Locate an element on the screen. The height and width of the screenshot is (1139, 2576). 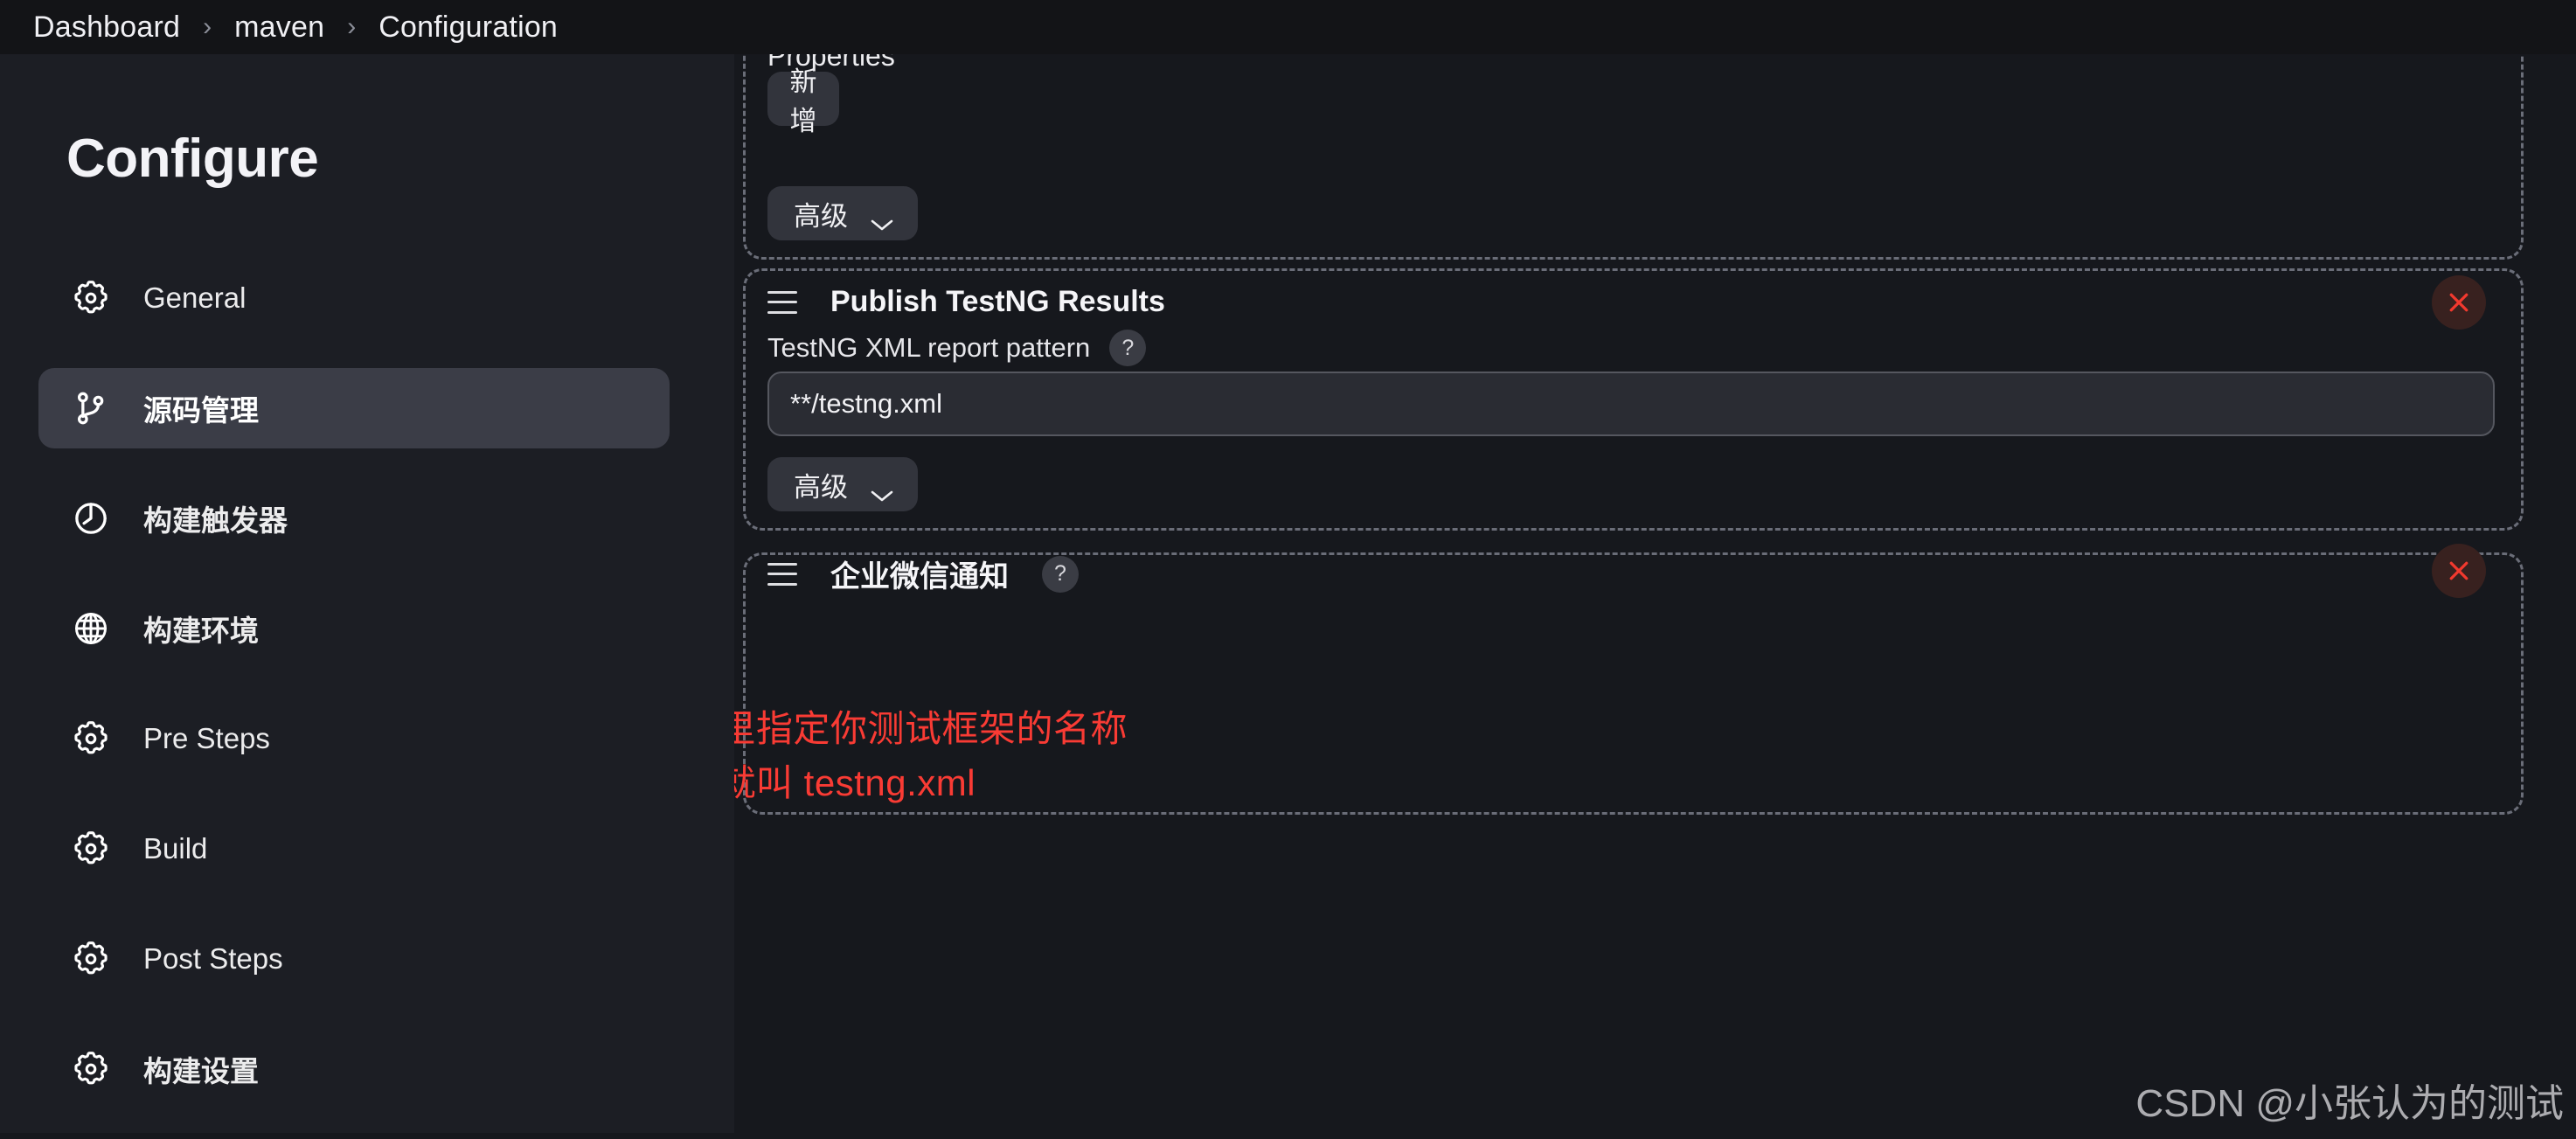
testng-section-header: Publish TestNG Results is located at coordinates (966, 302).